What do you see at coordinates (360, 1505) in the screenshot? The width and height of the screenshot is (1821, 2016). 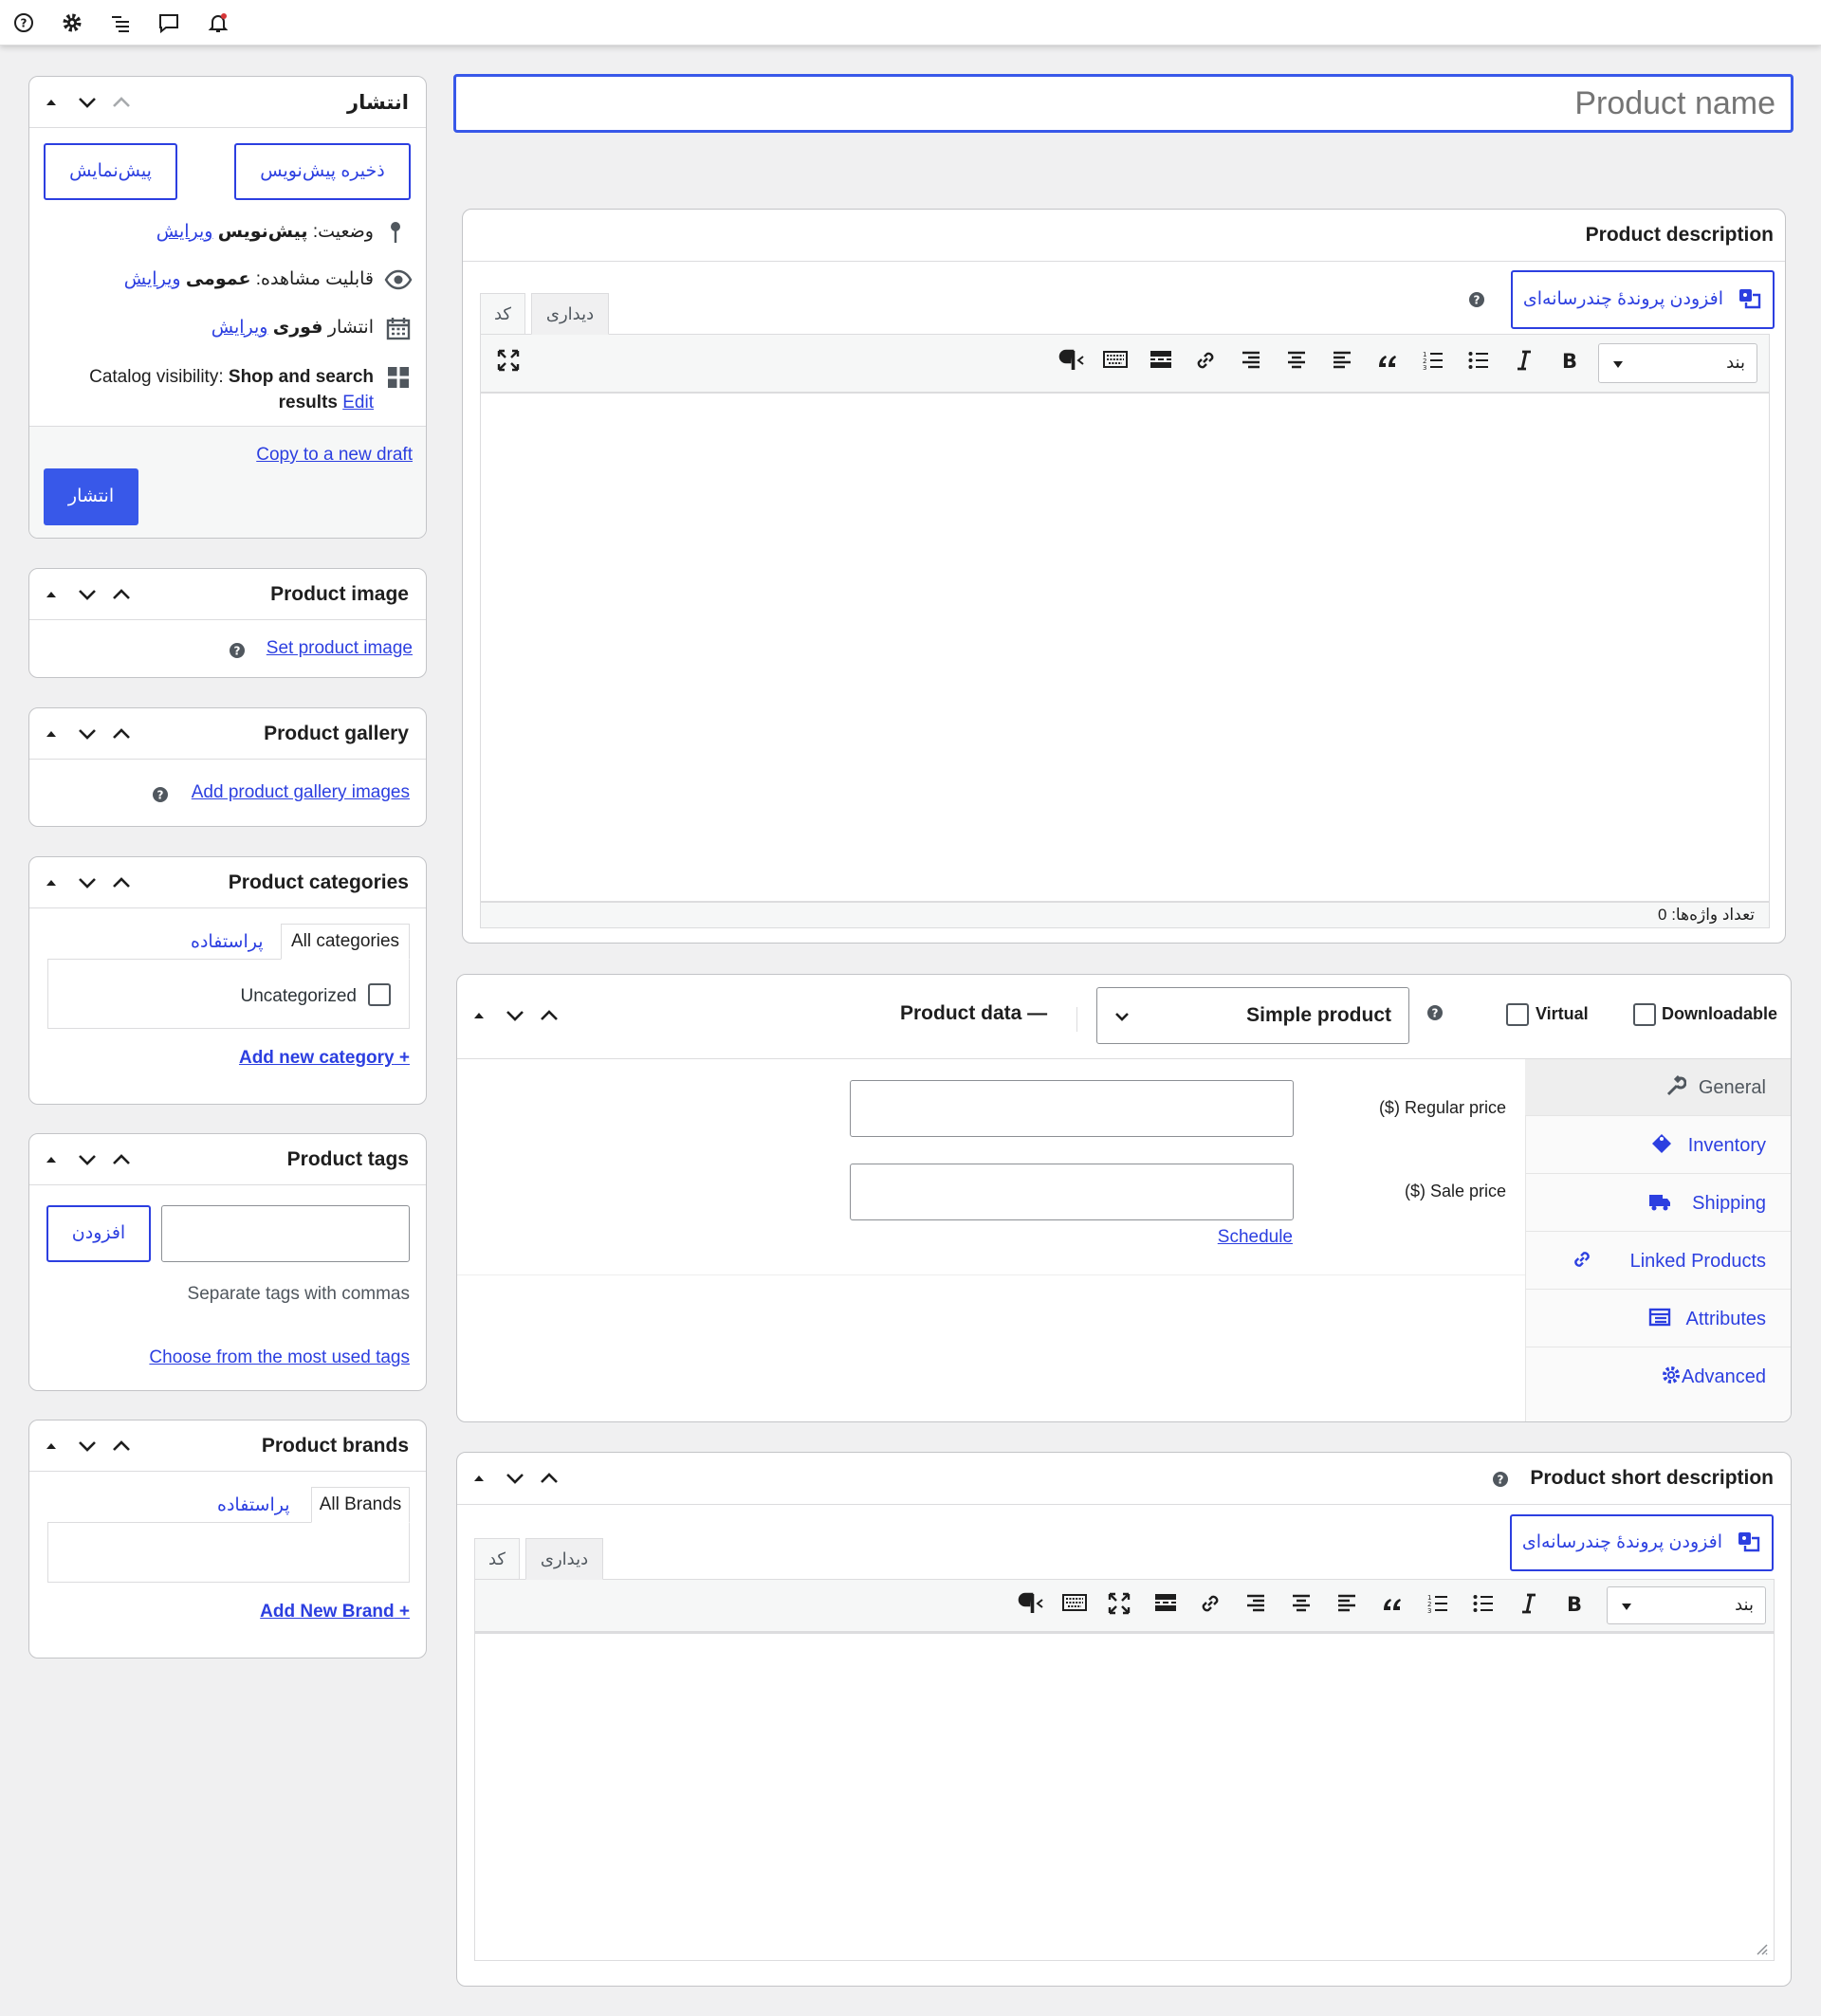 I see `tab-all-brands: All Brands` at bounding box center [360, 1505].